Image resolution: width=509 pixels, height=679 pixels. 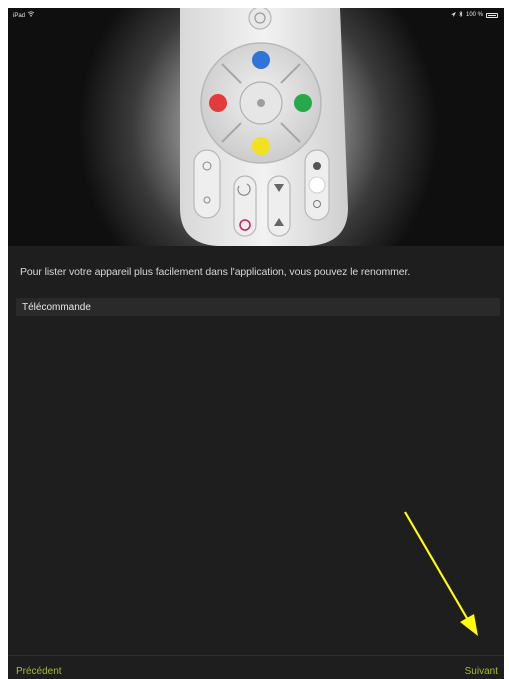 What do you see at coordinates (256, 667) in the screenshot?
I see `bottom-navigation: Précédent Suivant` at bounding box center [256, 667].